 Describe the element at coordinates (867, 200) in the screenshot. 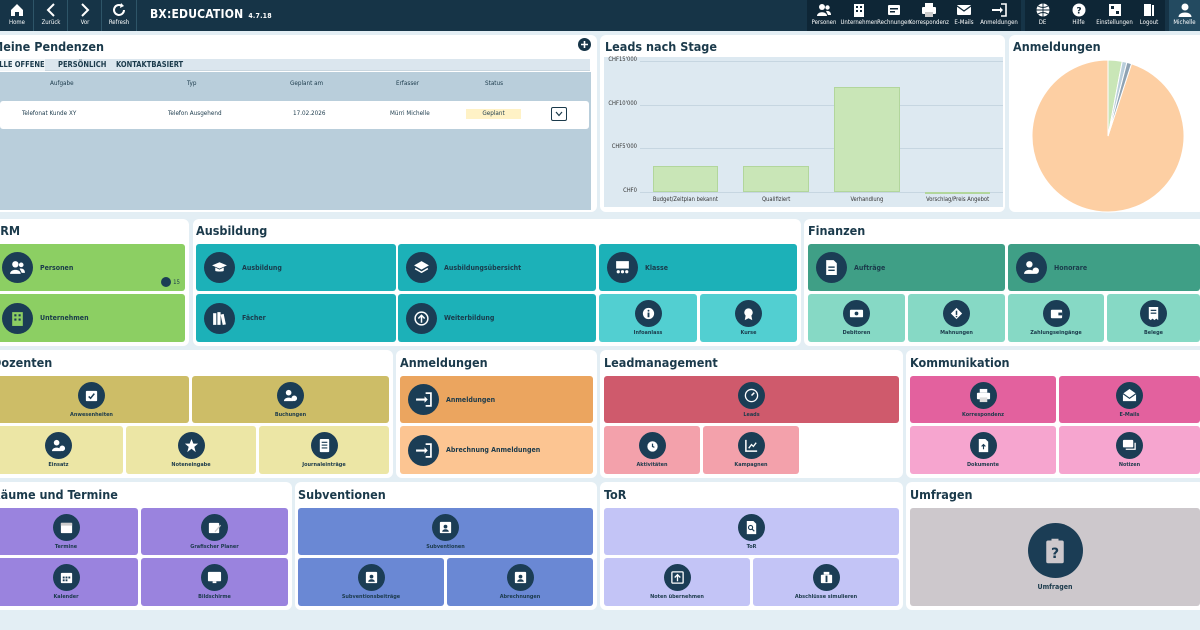

I see `x-tick-label: Verhandlung` at that location.